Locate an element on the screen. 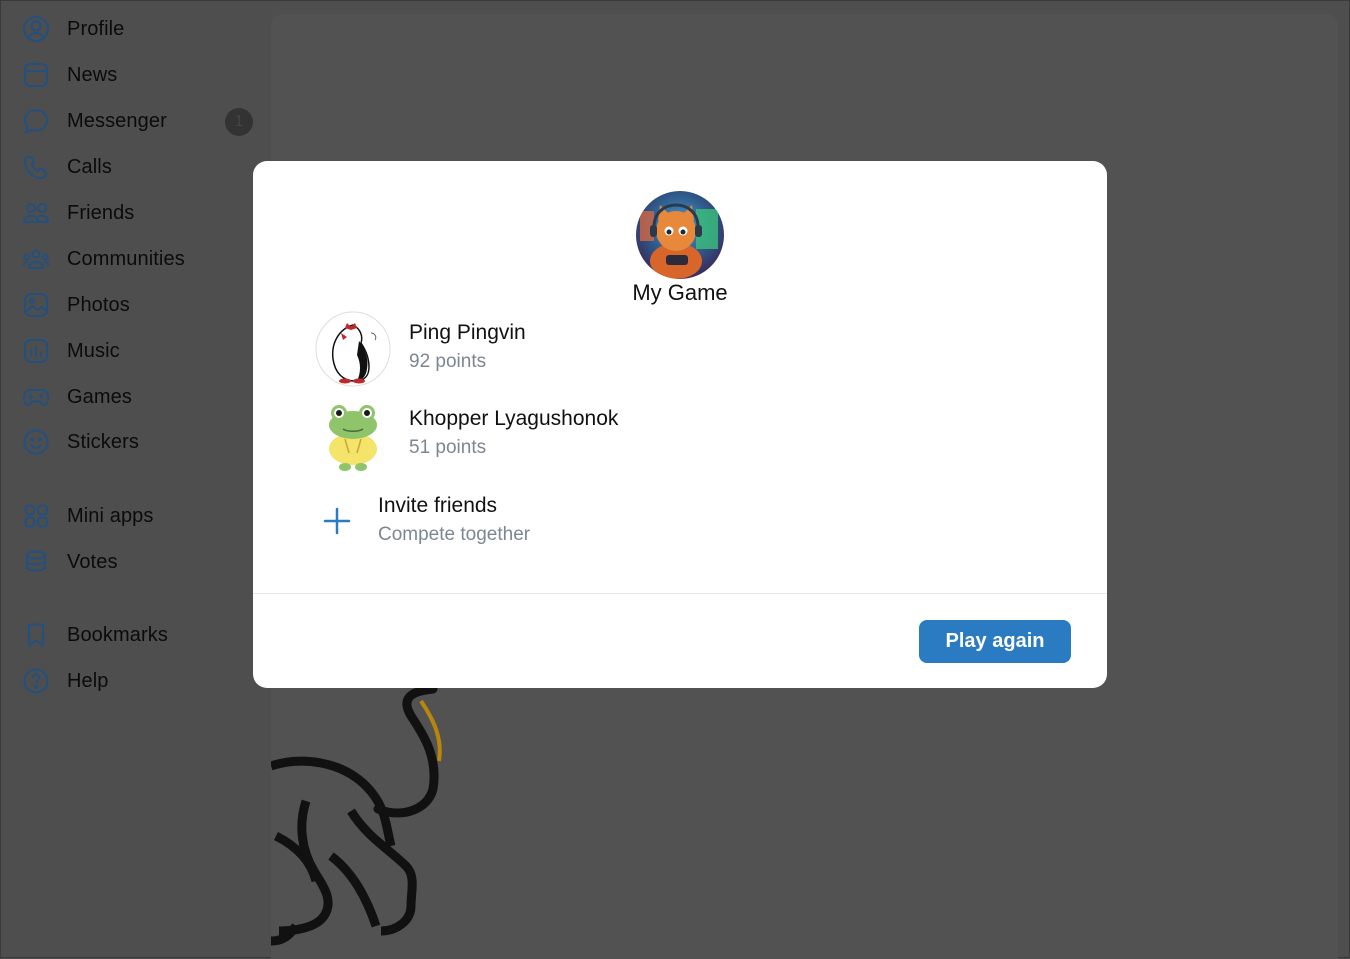 This screenshot has height=959, width=1350. sidebar-item-communities: Communities is located at coordinates (141, 259).